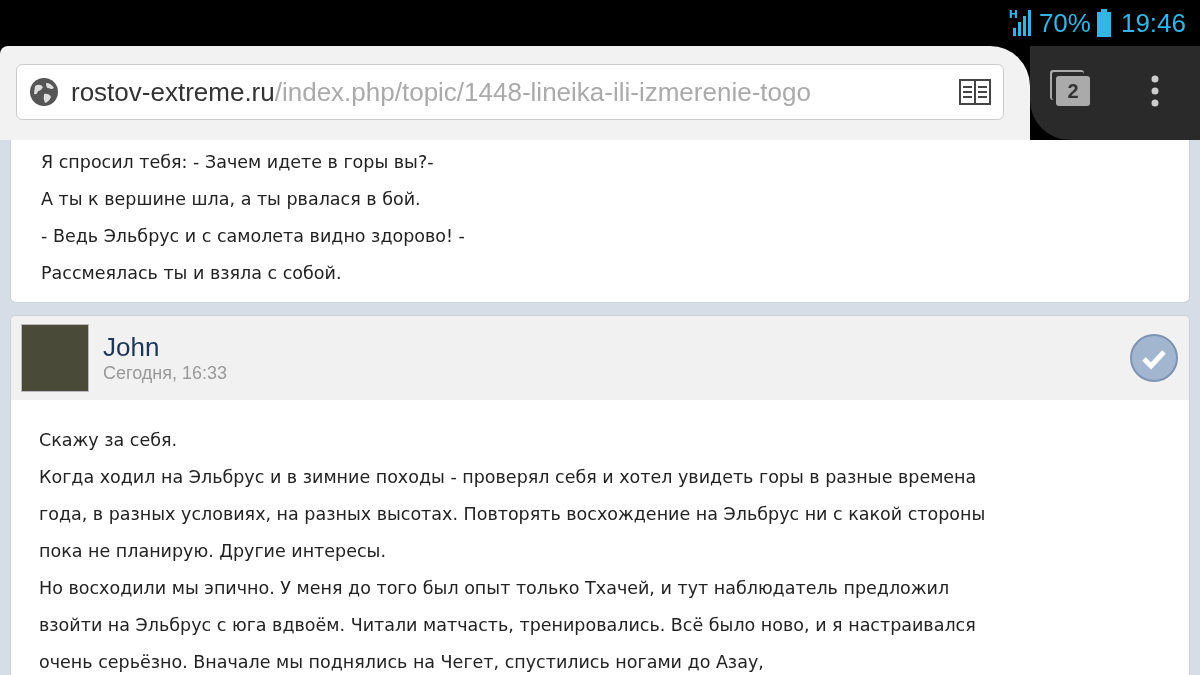  What do you see at coordinates (1064, 23) in the screenshot?
I see `battery-percent: 70%` at bounding box center [1064, 23].